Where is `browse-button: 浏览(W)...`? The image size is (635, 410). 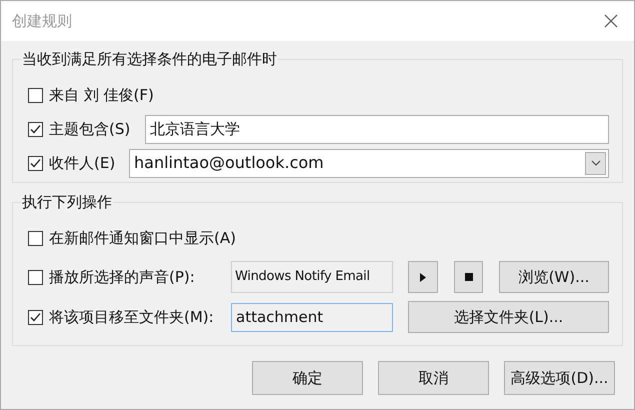 browse-button: 浏览(W)... is located at coordinates (554, 277).